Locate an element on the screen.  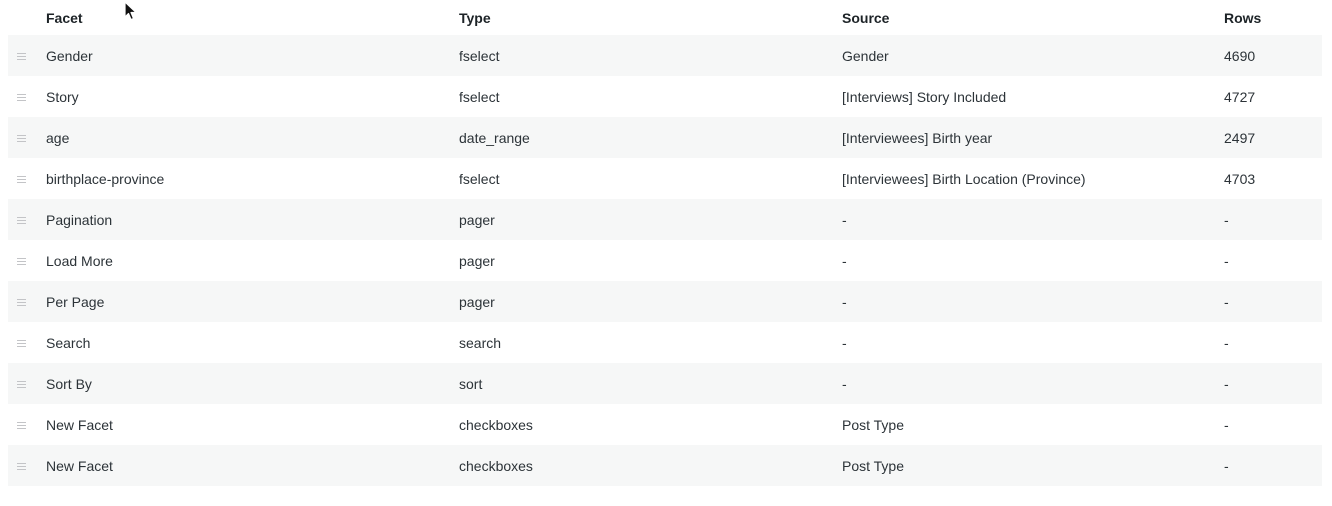
table-row: Per Page pager - - is located at coordinates (665, 301).